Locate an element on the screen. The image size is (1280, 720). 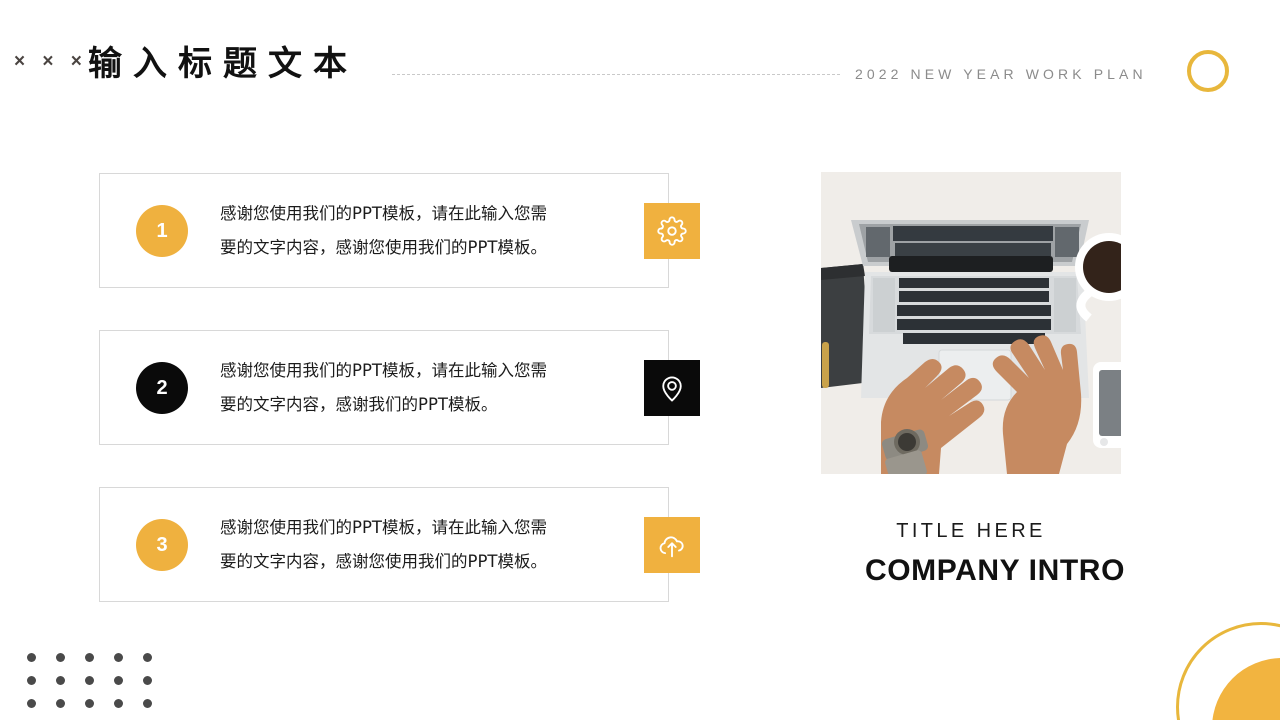
list-item-number-badge: 1 is located at coordinates (162, 230).